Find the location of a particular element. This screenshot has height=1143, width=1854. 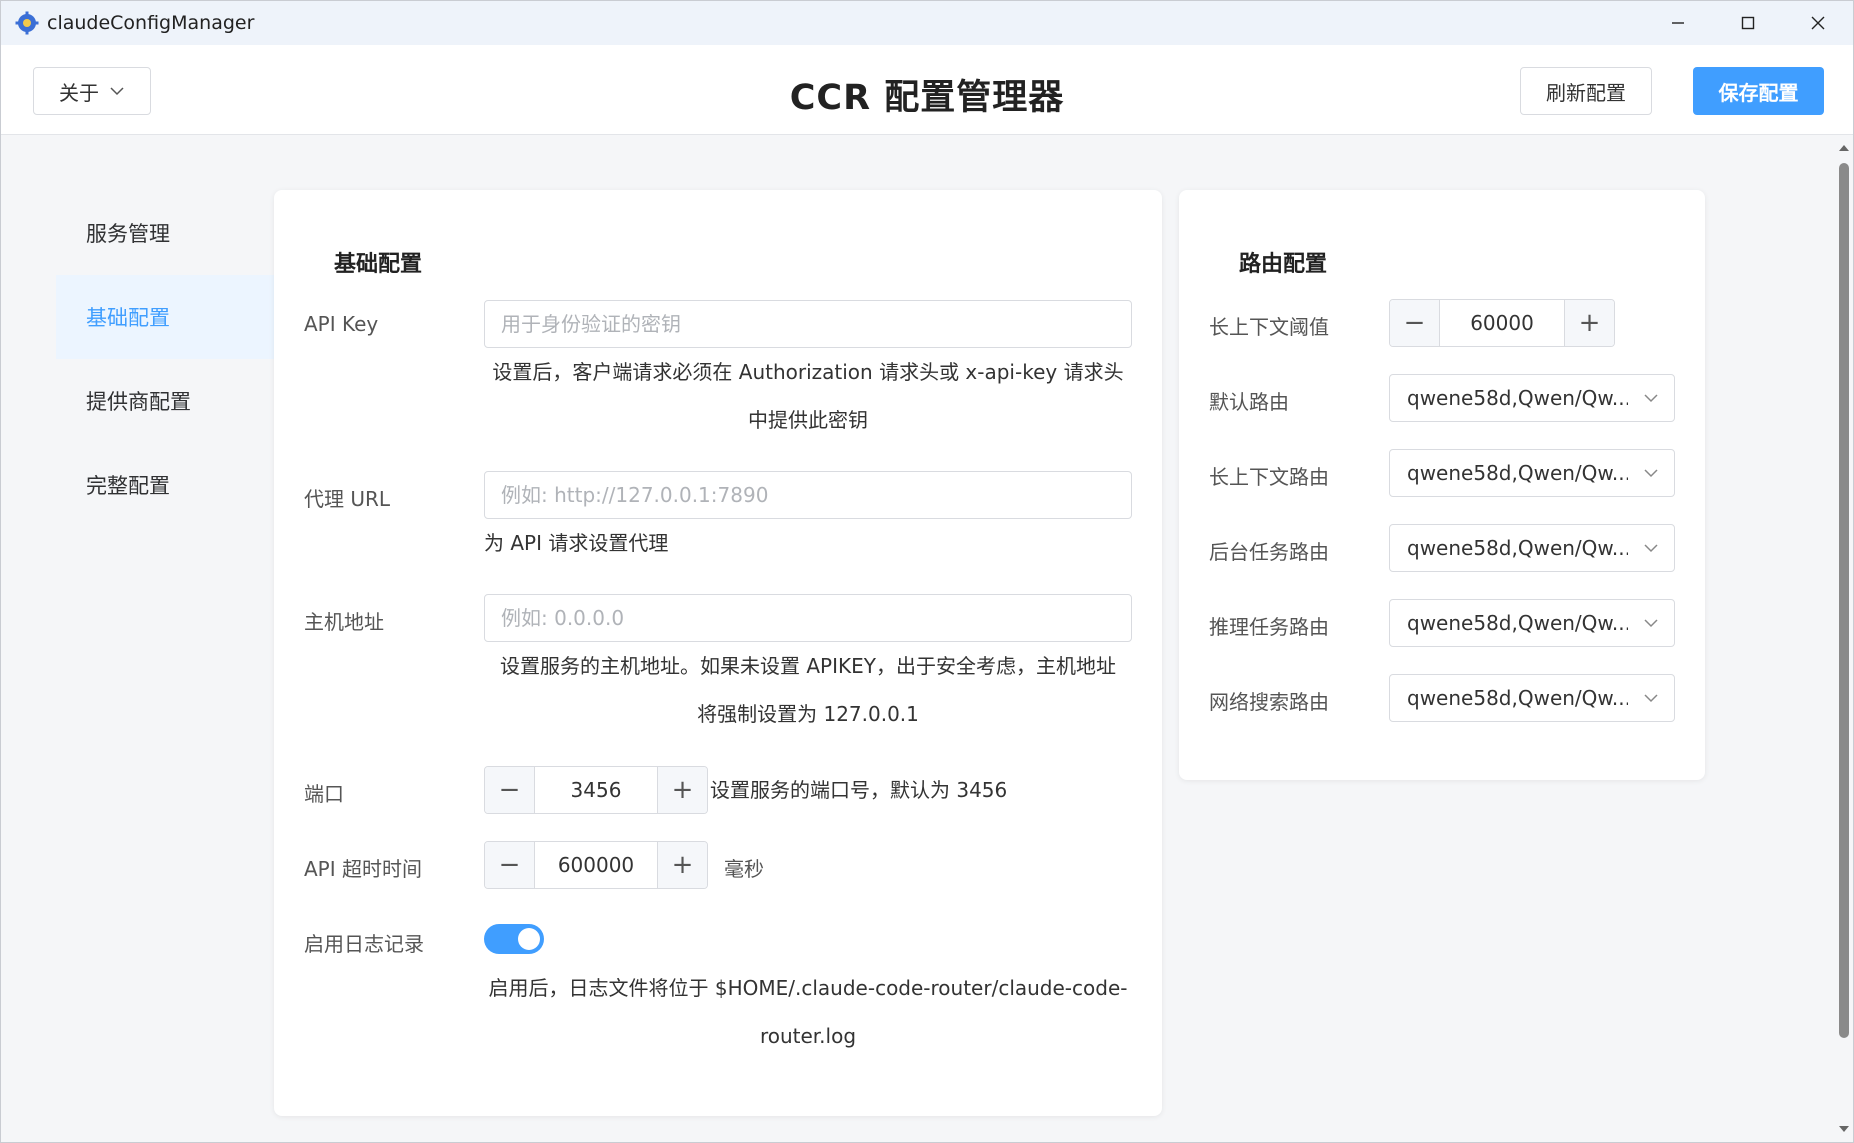

save-config-button: 保存配置 is located at coordinates (1758, 91).